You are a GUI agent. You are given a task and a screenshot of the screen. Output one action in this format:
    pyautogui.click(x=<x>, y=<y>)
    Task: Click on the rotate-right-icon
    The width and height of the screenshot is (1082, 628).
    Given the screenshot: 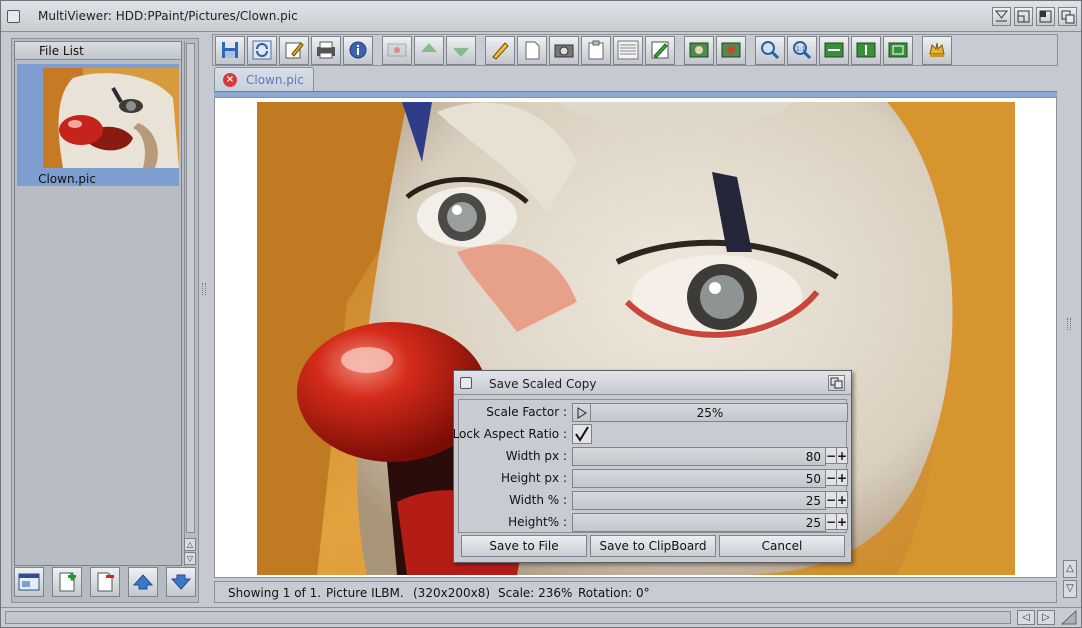 What is the action you would take?
    pyautogui.click(x=731, y=50)
    